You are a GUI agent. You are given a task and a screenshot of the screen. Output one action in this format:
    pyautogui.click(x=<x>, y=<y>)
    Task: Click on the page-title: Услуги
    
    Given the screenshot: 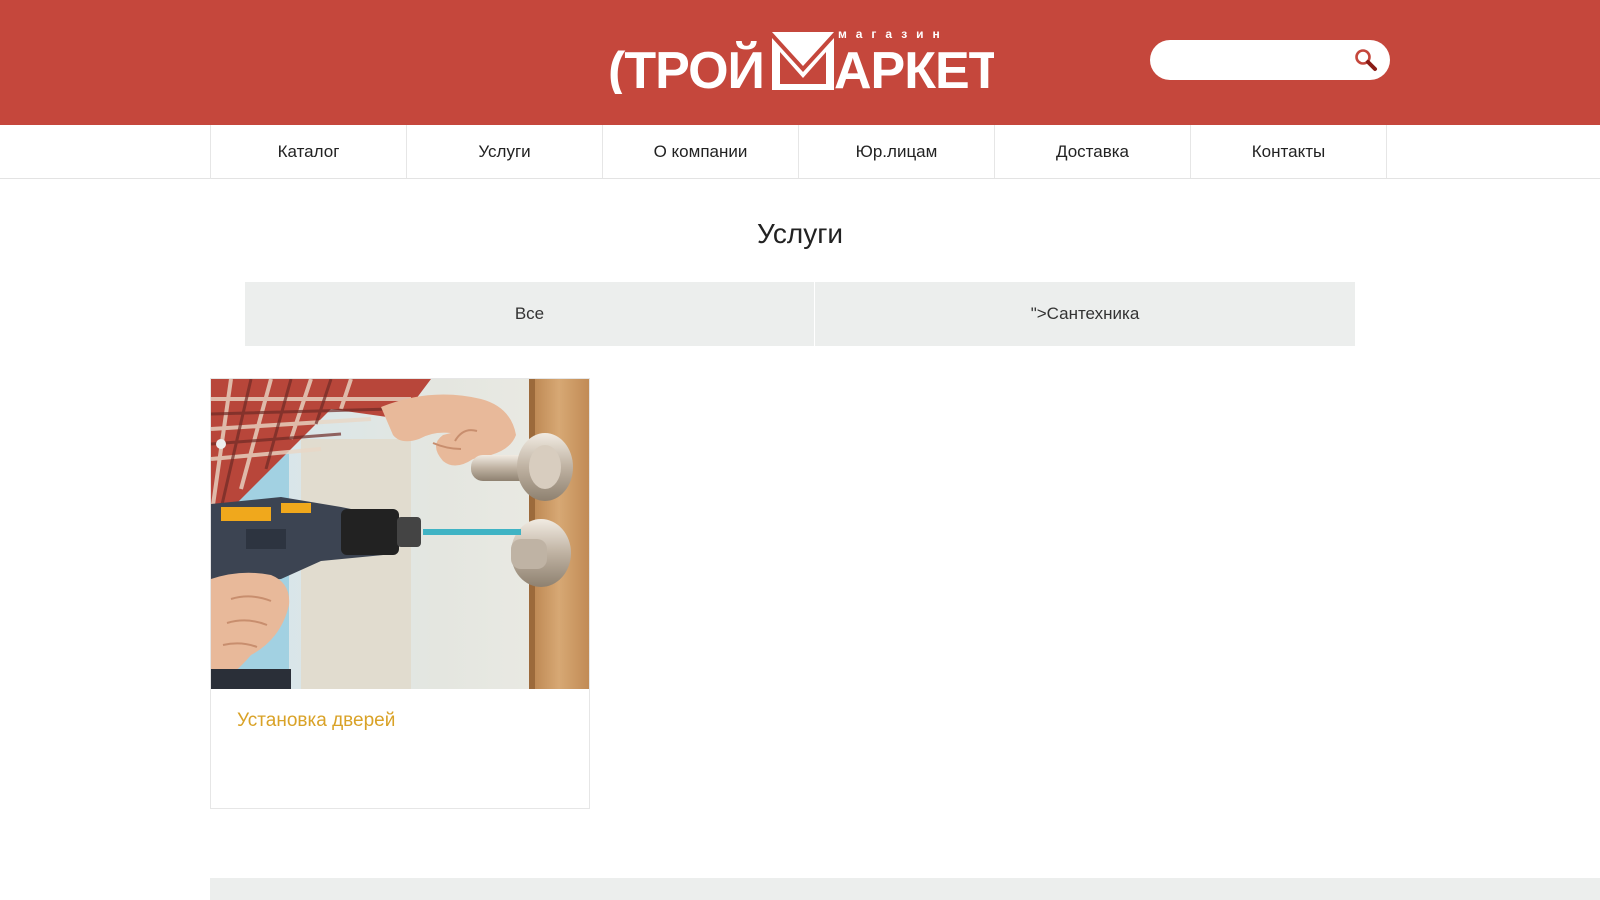 What is the action you would take?
    pyautogui.click(x=800, y=233)
    